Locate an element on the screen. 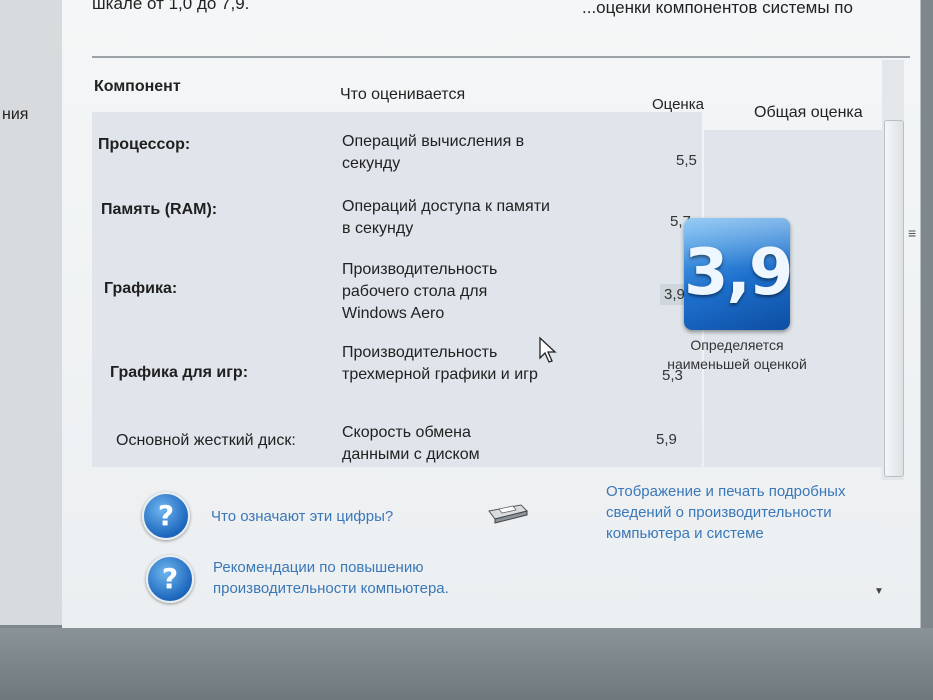  base-score-note: Определяется наименьшей оценкой is located at coordinates (737, 354).